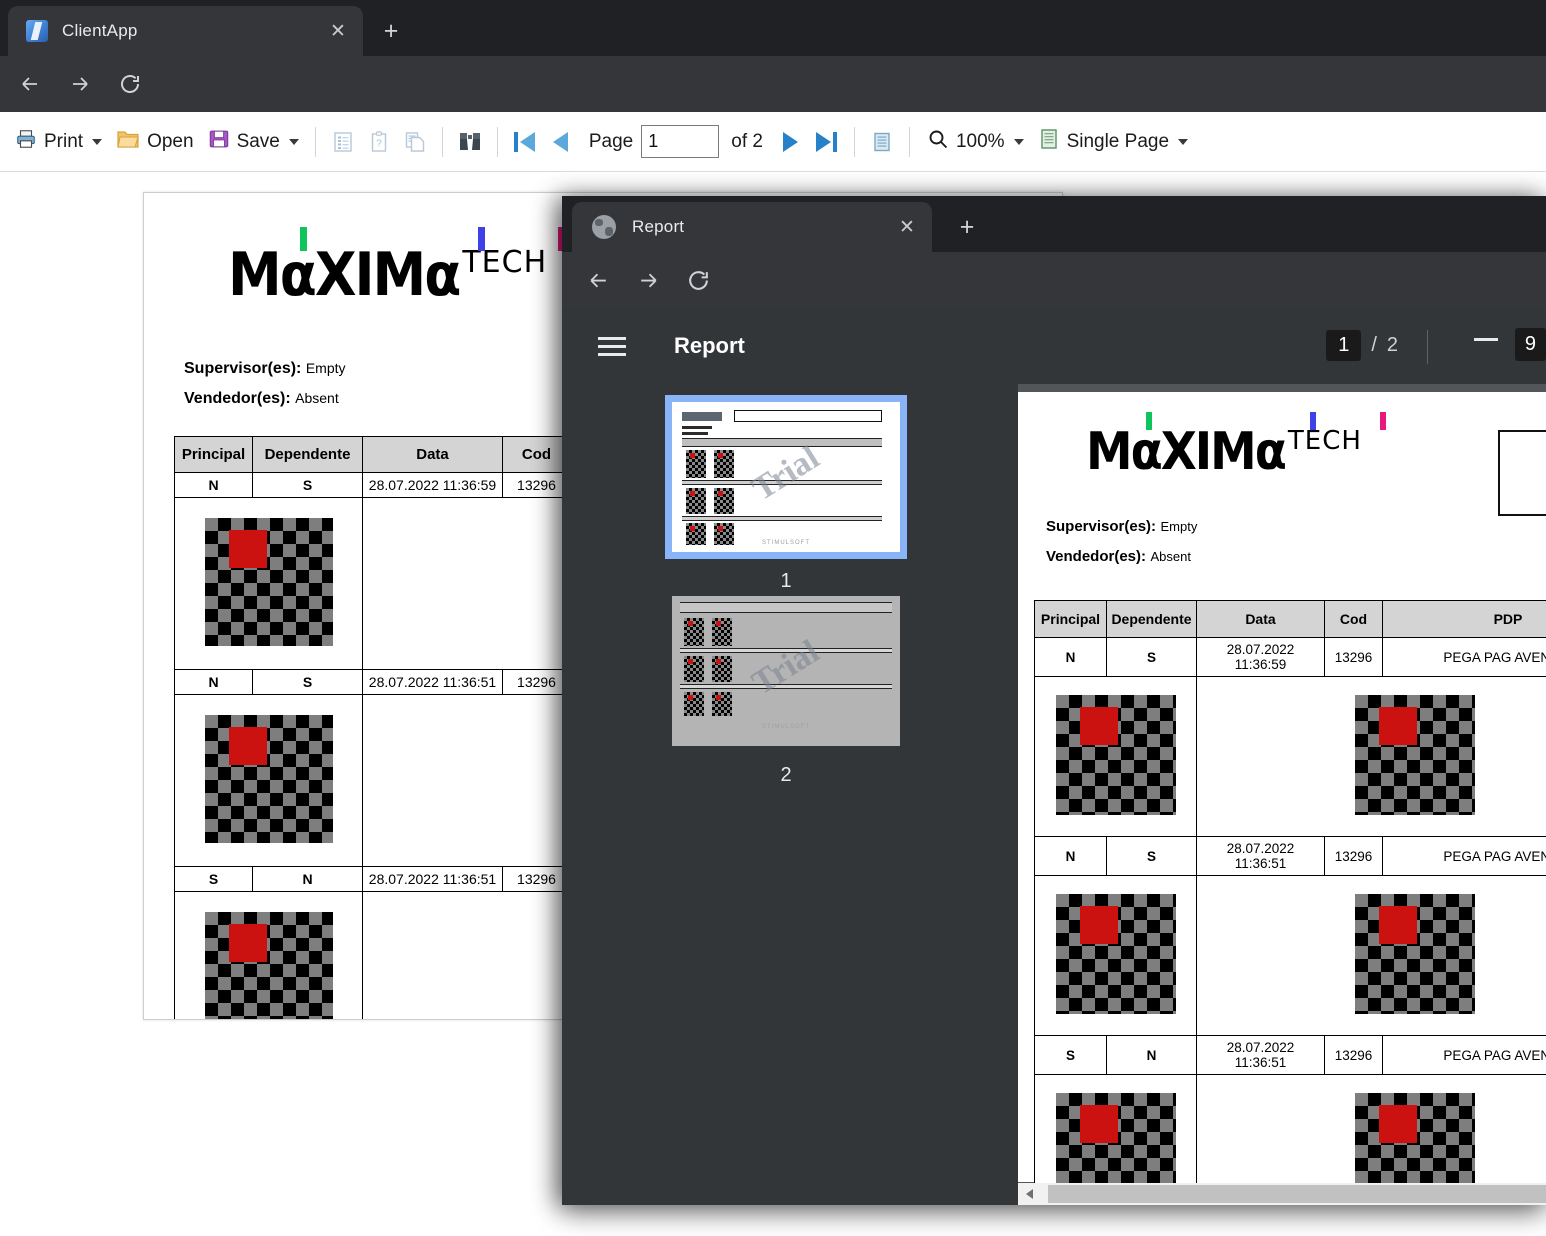 Image resolution: width=1546 pixels, height=1236 pixels. What do you see at coordinates (561, 142) in the screenshot?
I see `previous-page-button` at bounding box center [561, 142].